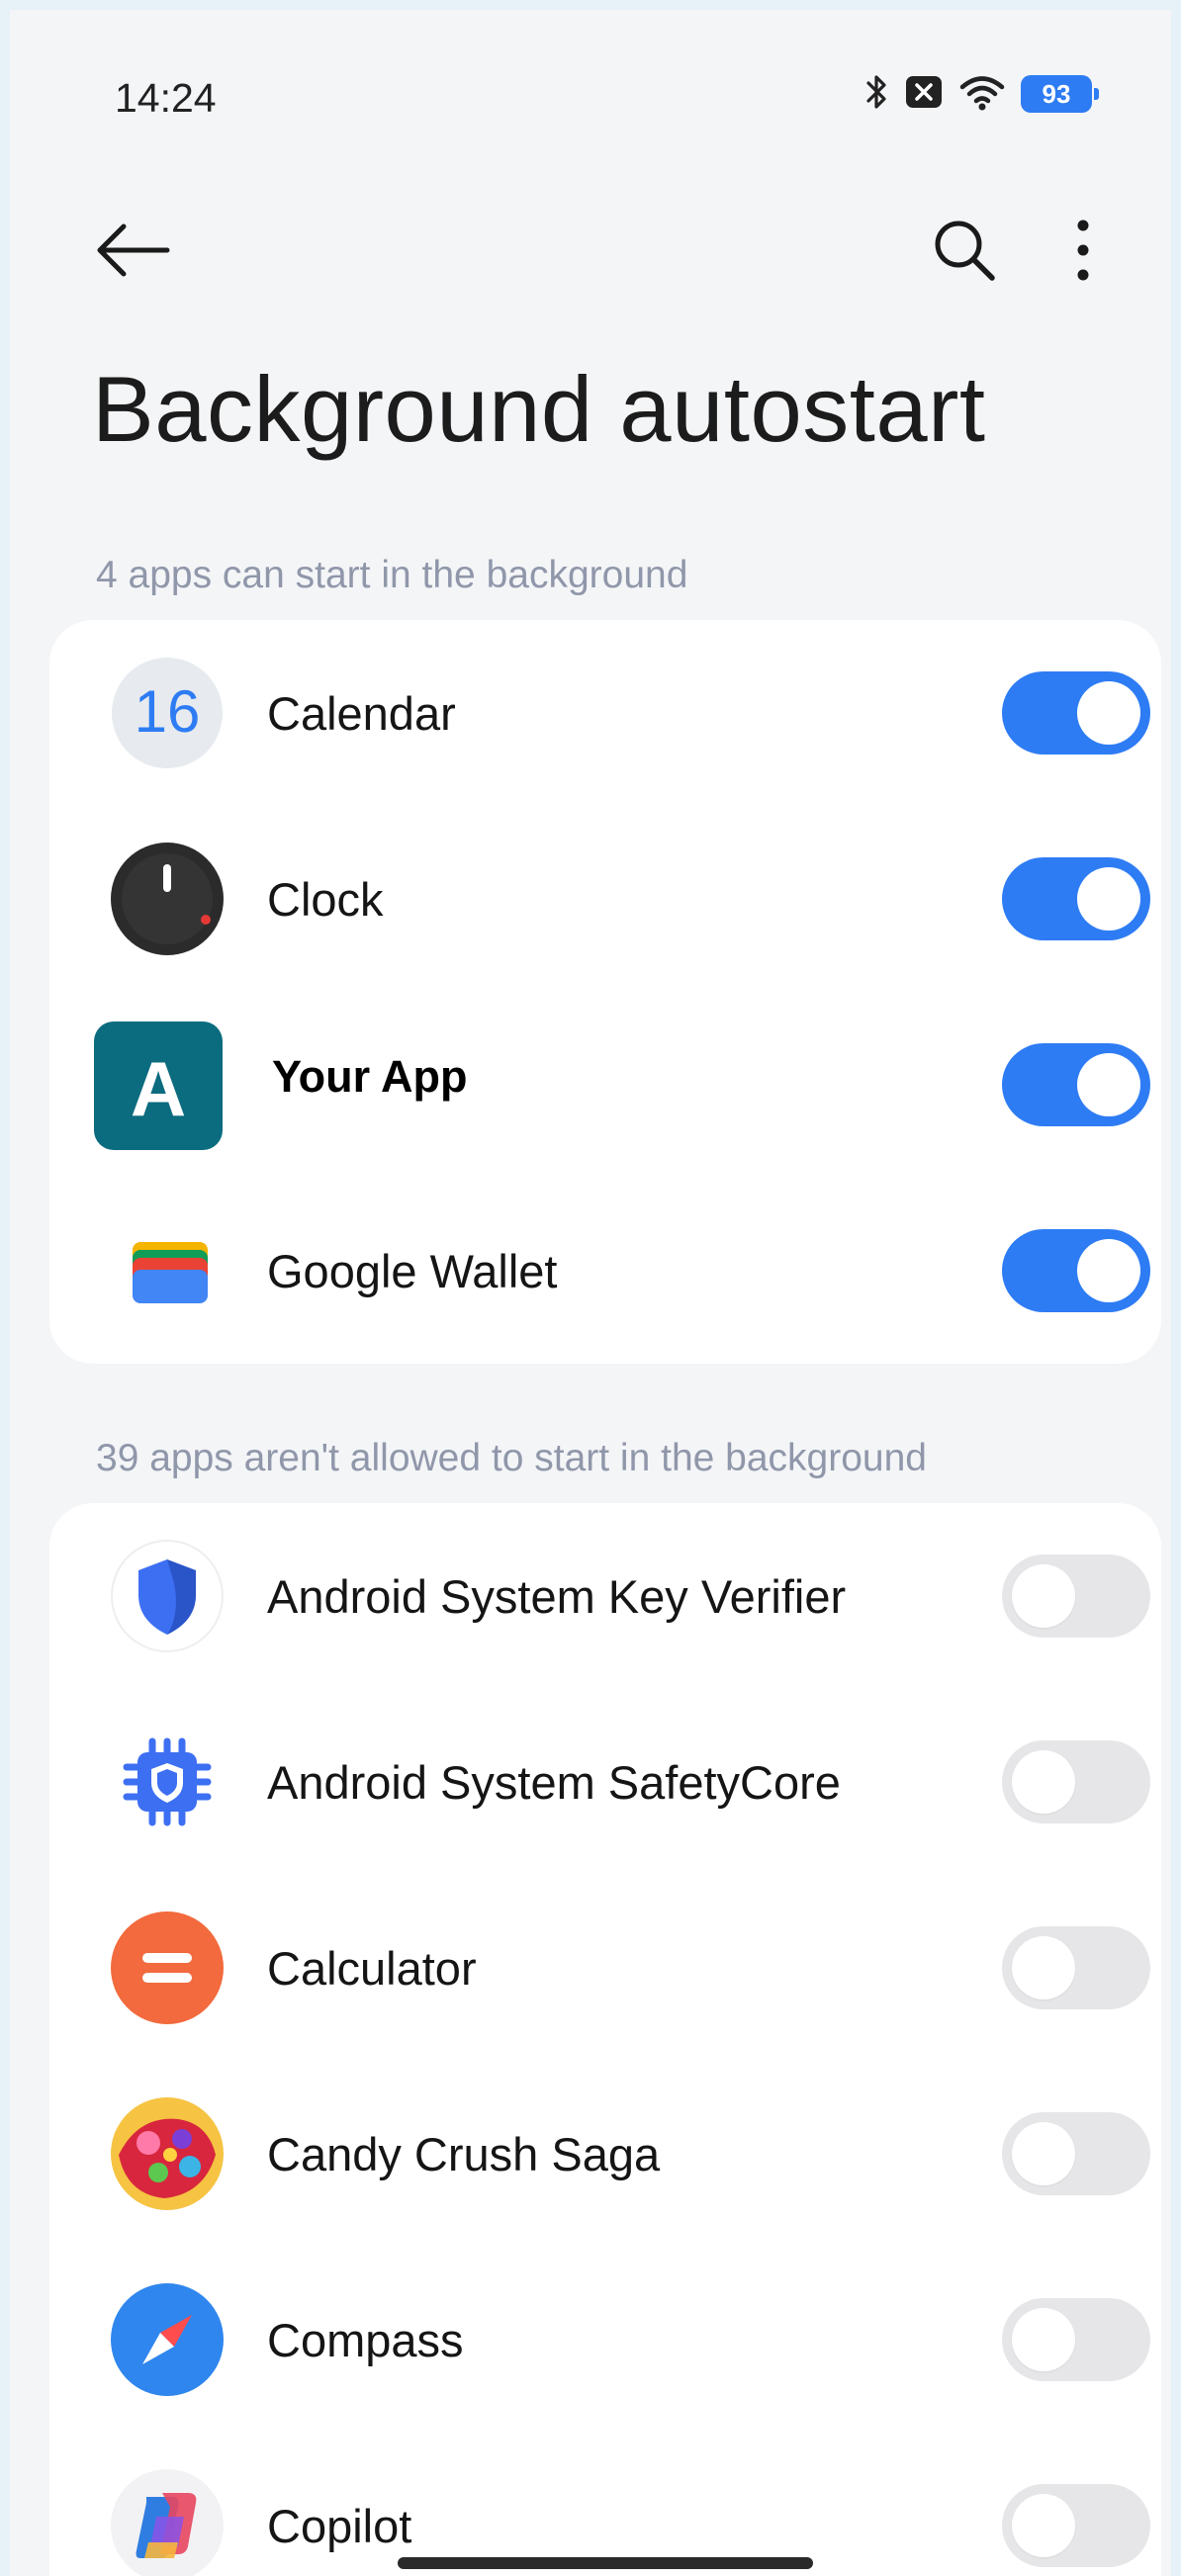  I want to click on search-icon, so click(965, 253).